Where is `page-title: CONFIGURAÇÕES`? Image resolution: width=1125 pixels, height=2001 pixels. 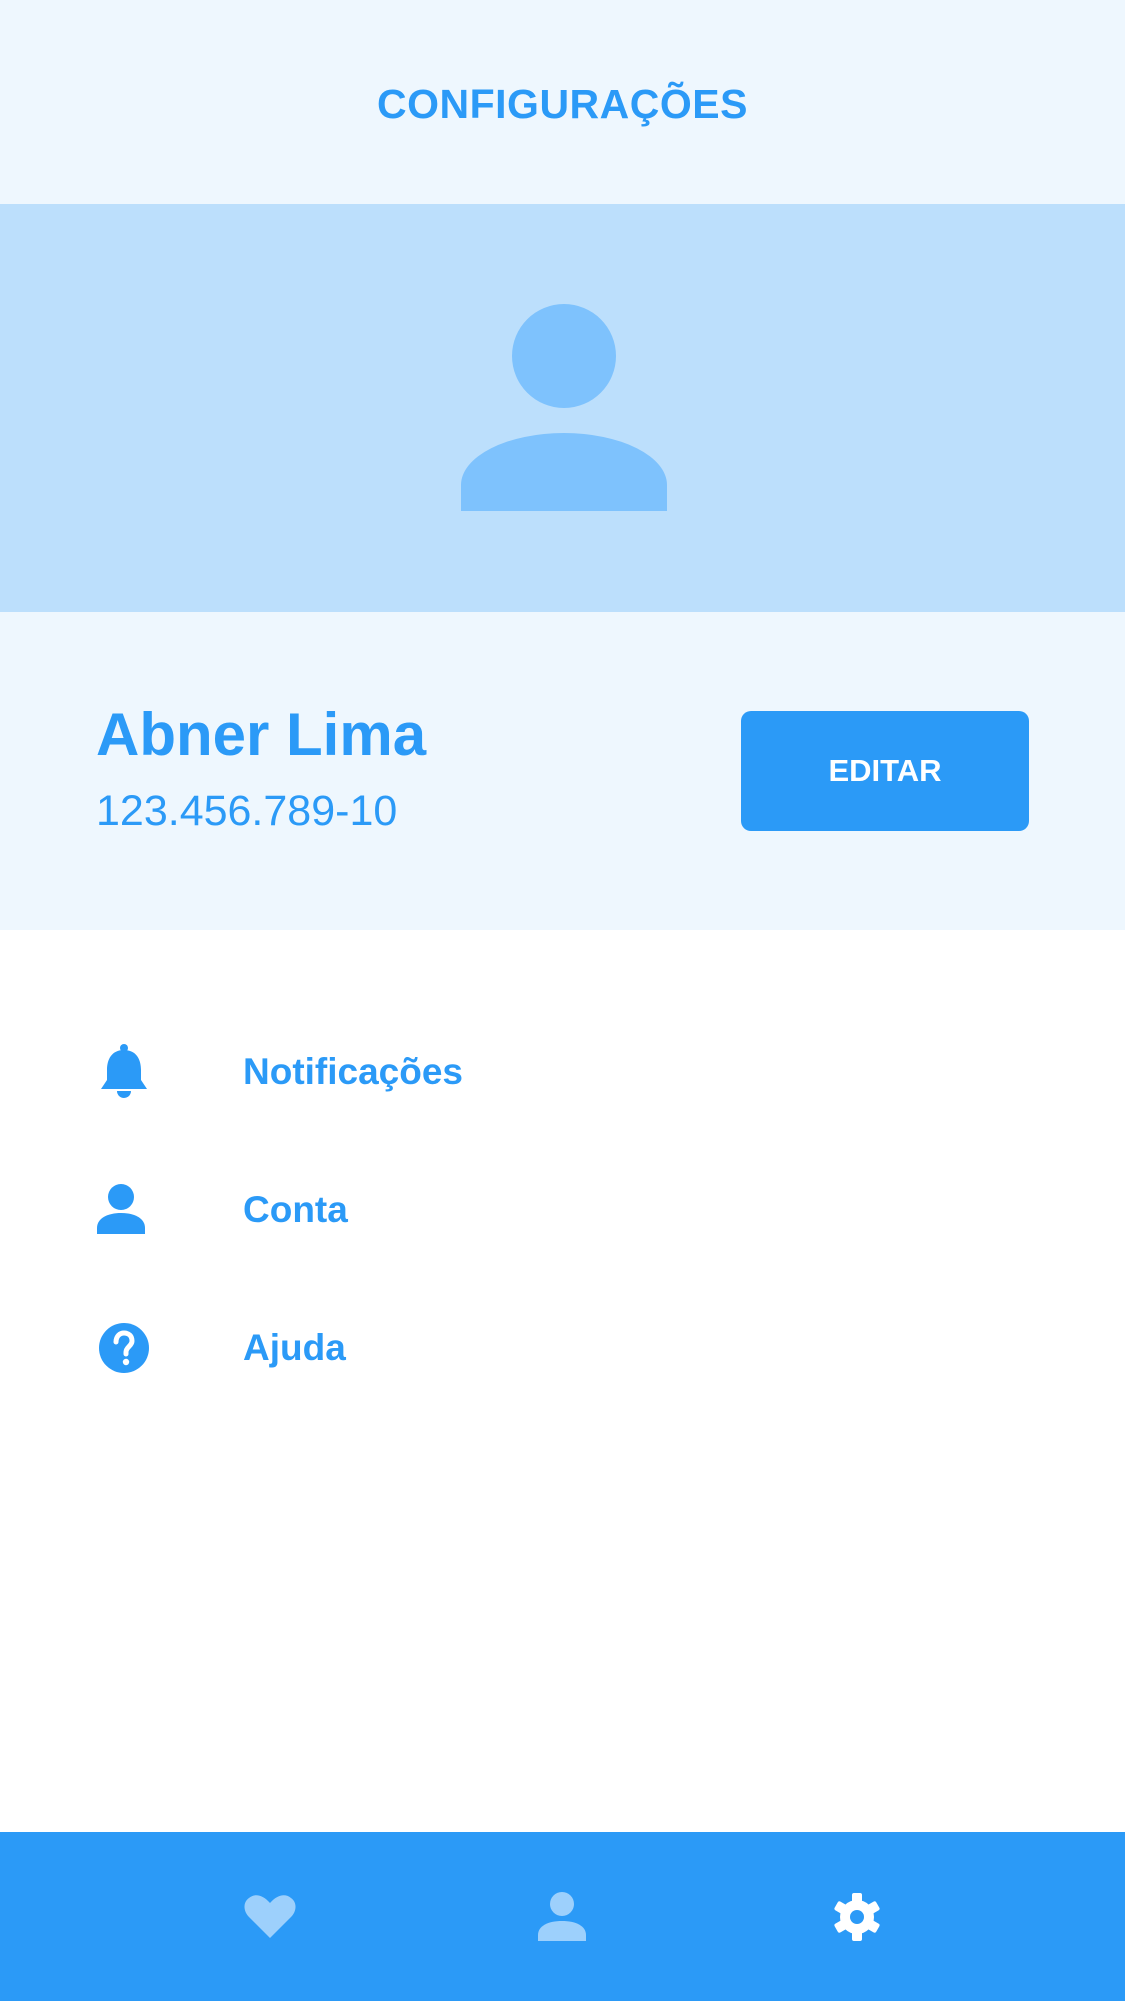 page-title: CONFIGURAÇÕES is located at coordinates (562, 103).